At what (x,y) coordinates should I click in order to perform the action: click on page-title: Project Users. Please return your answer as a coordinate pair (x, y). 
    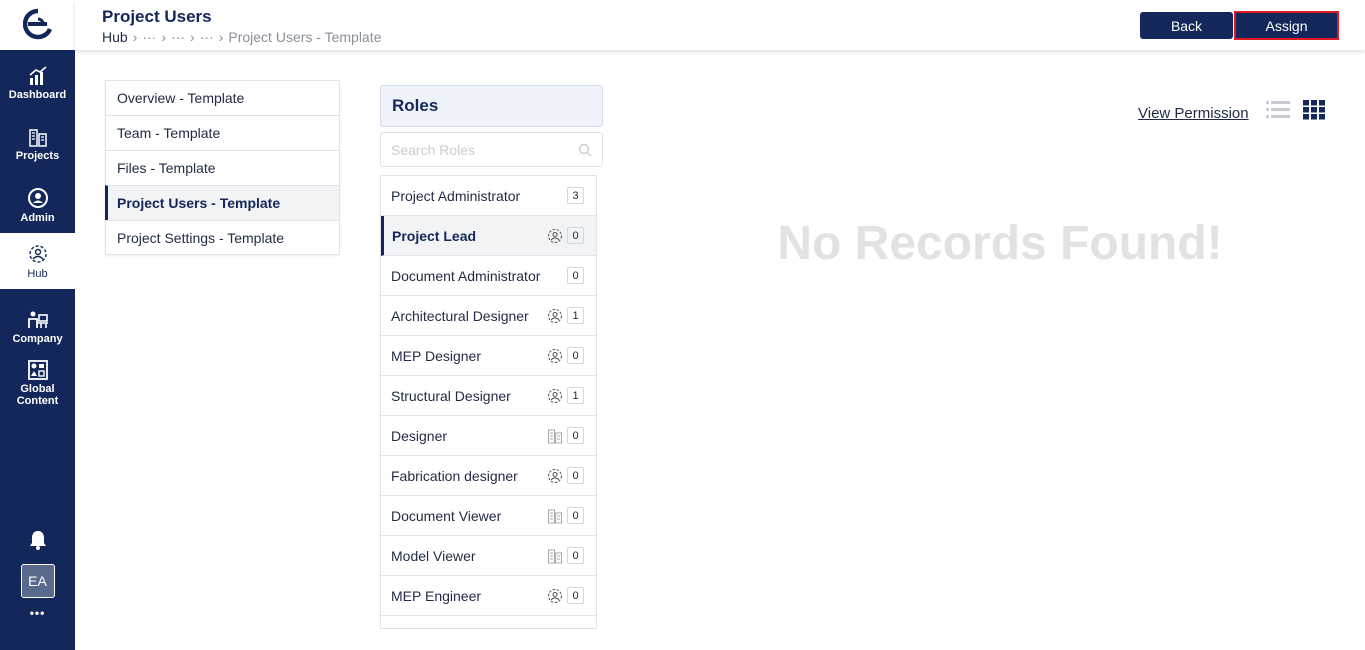
    Looking at the image, I should click on (157, 16).